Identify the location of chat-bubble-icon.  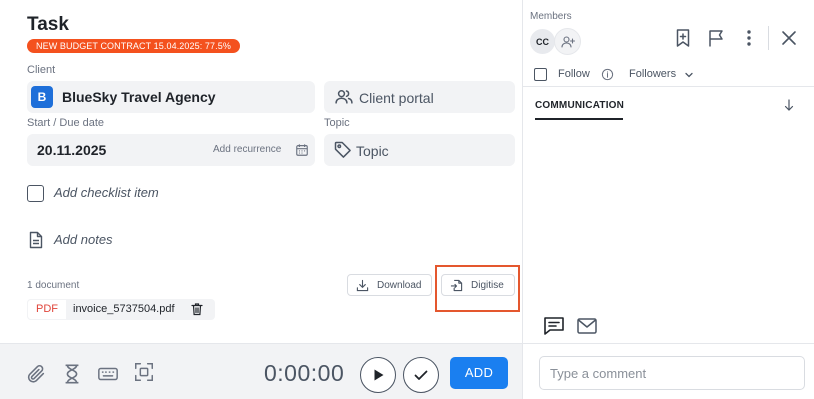
(554, 326).